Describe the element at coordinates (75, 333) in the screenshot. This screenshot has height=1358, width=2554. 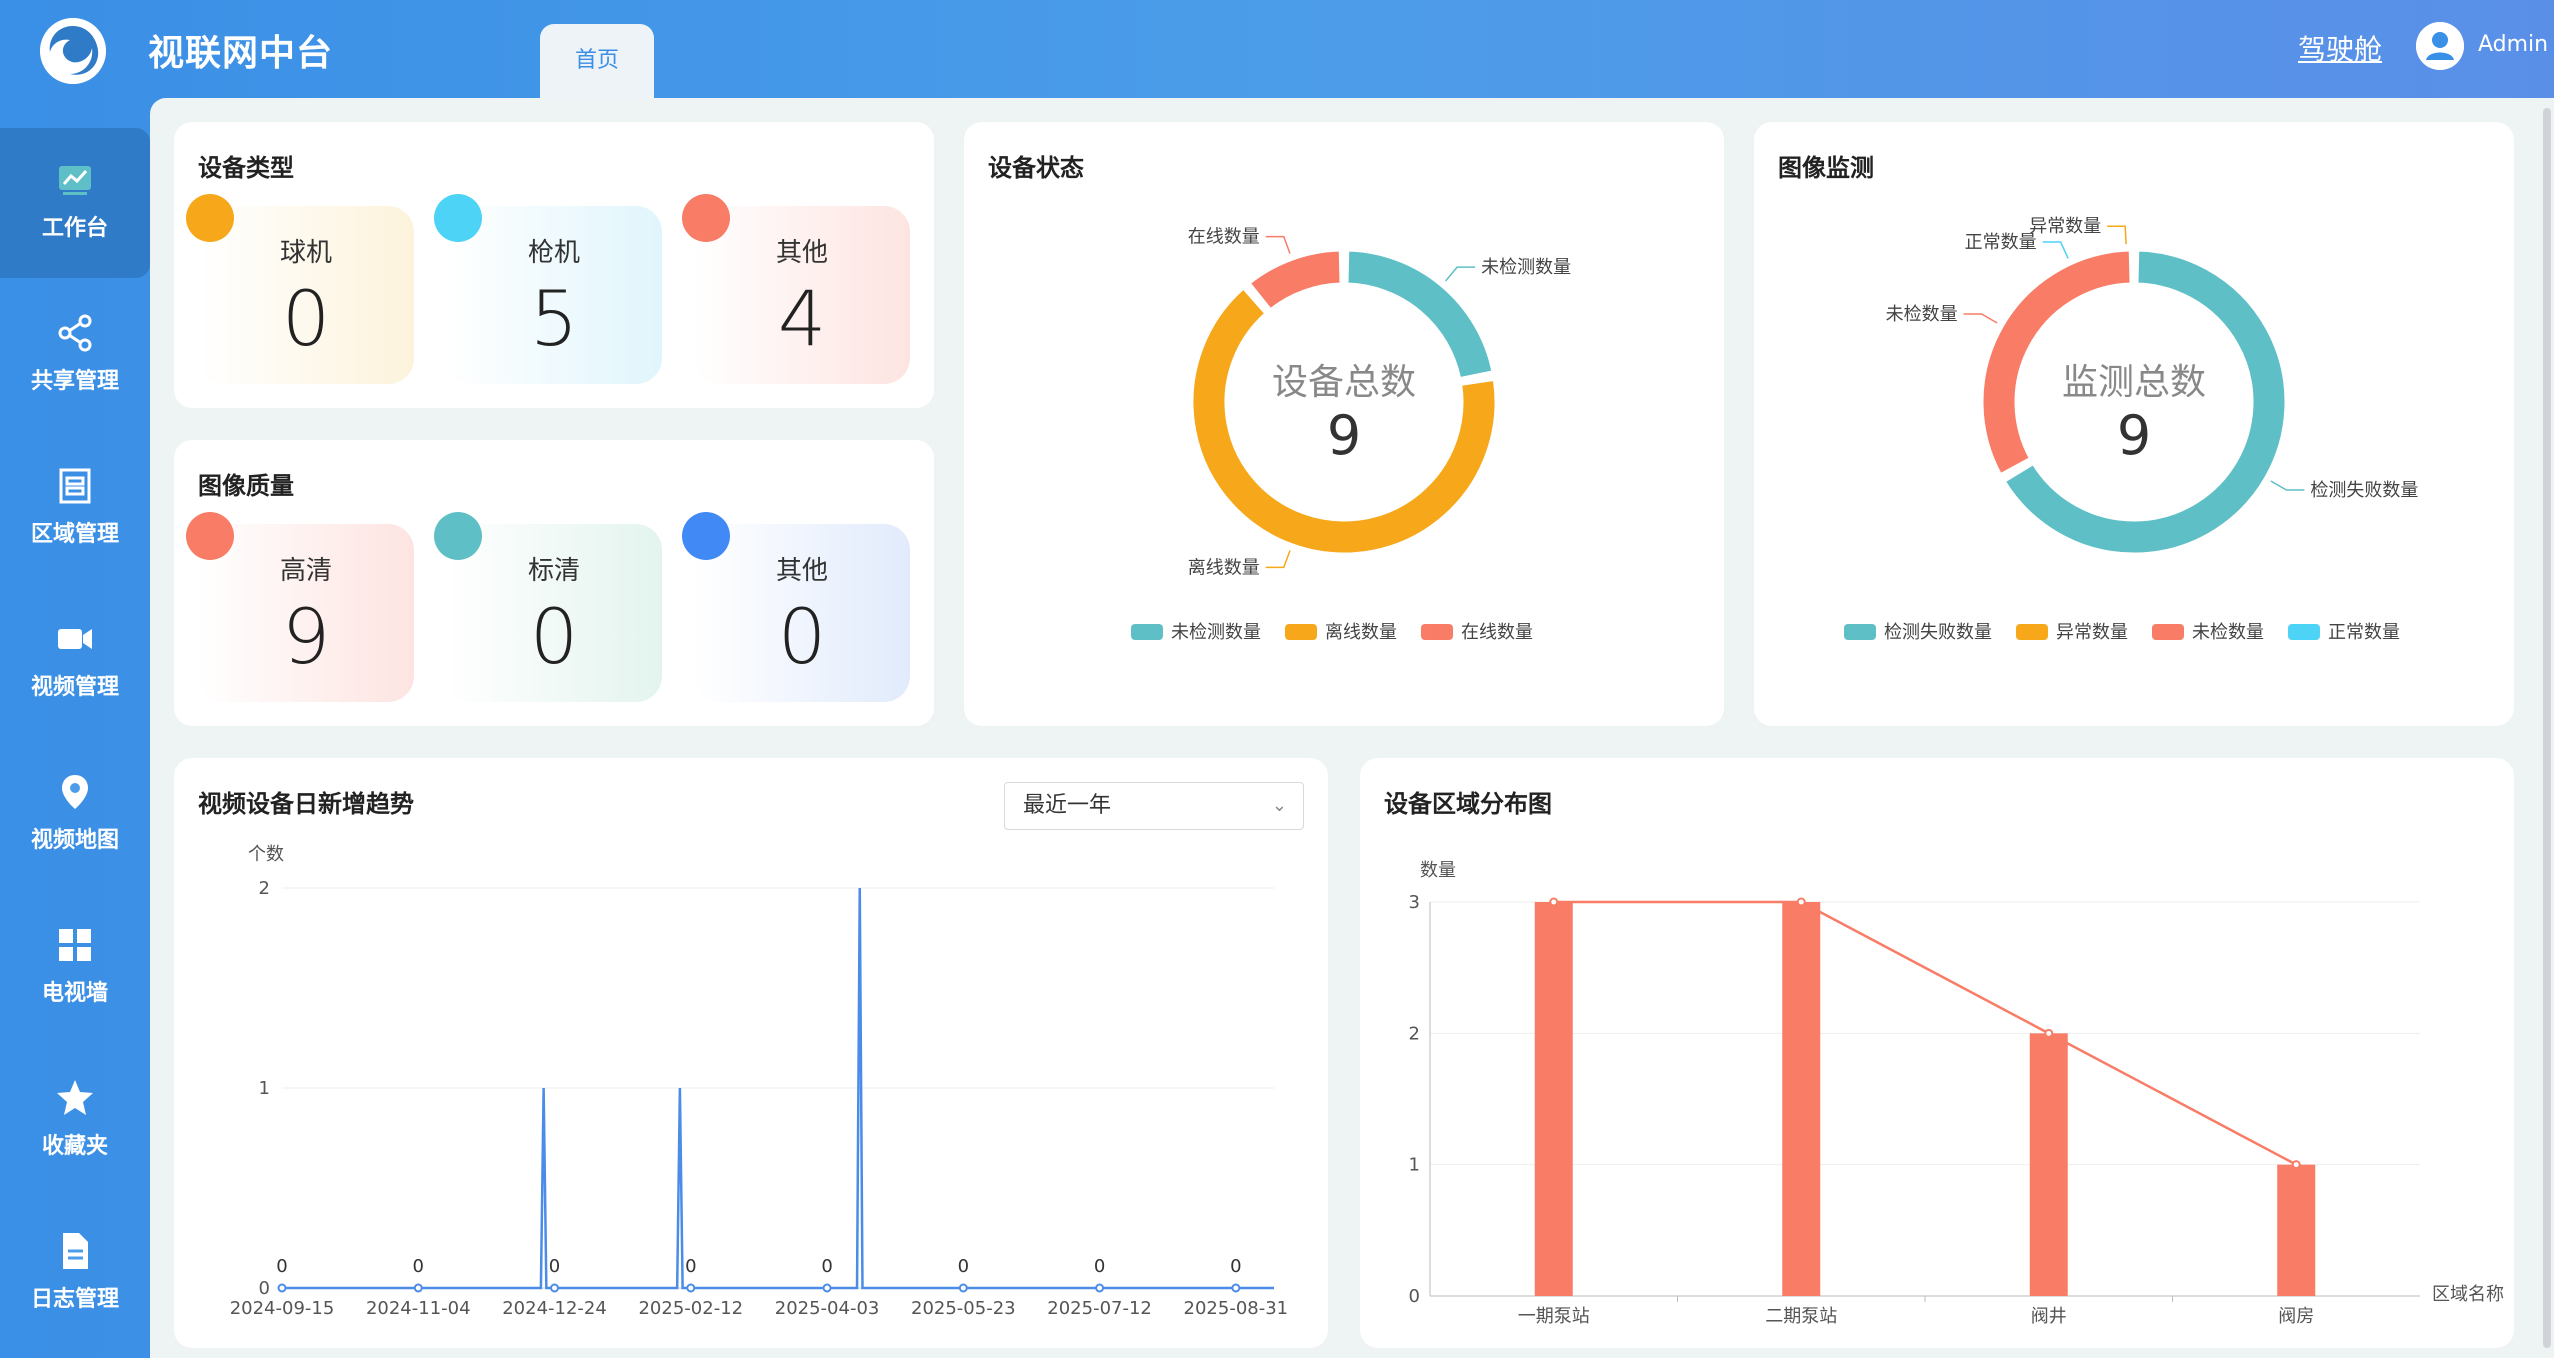
I see `share-icon` at that location.